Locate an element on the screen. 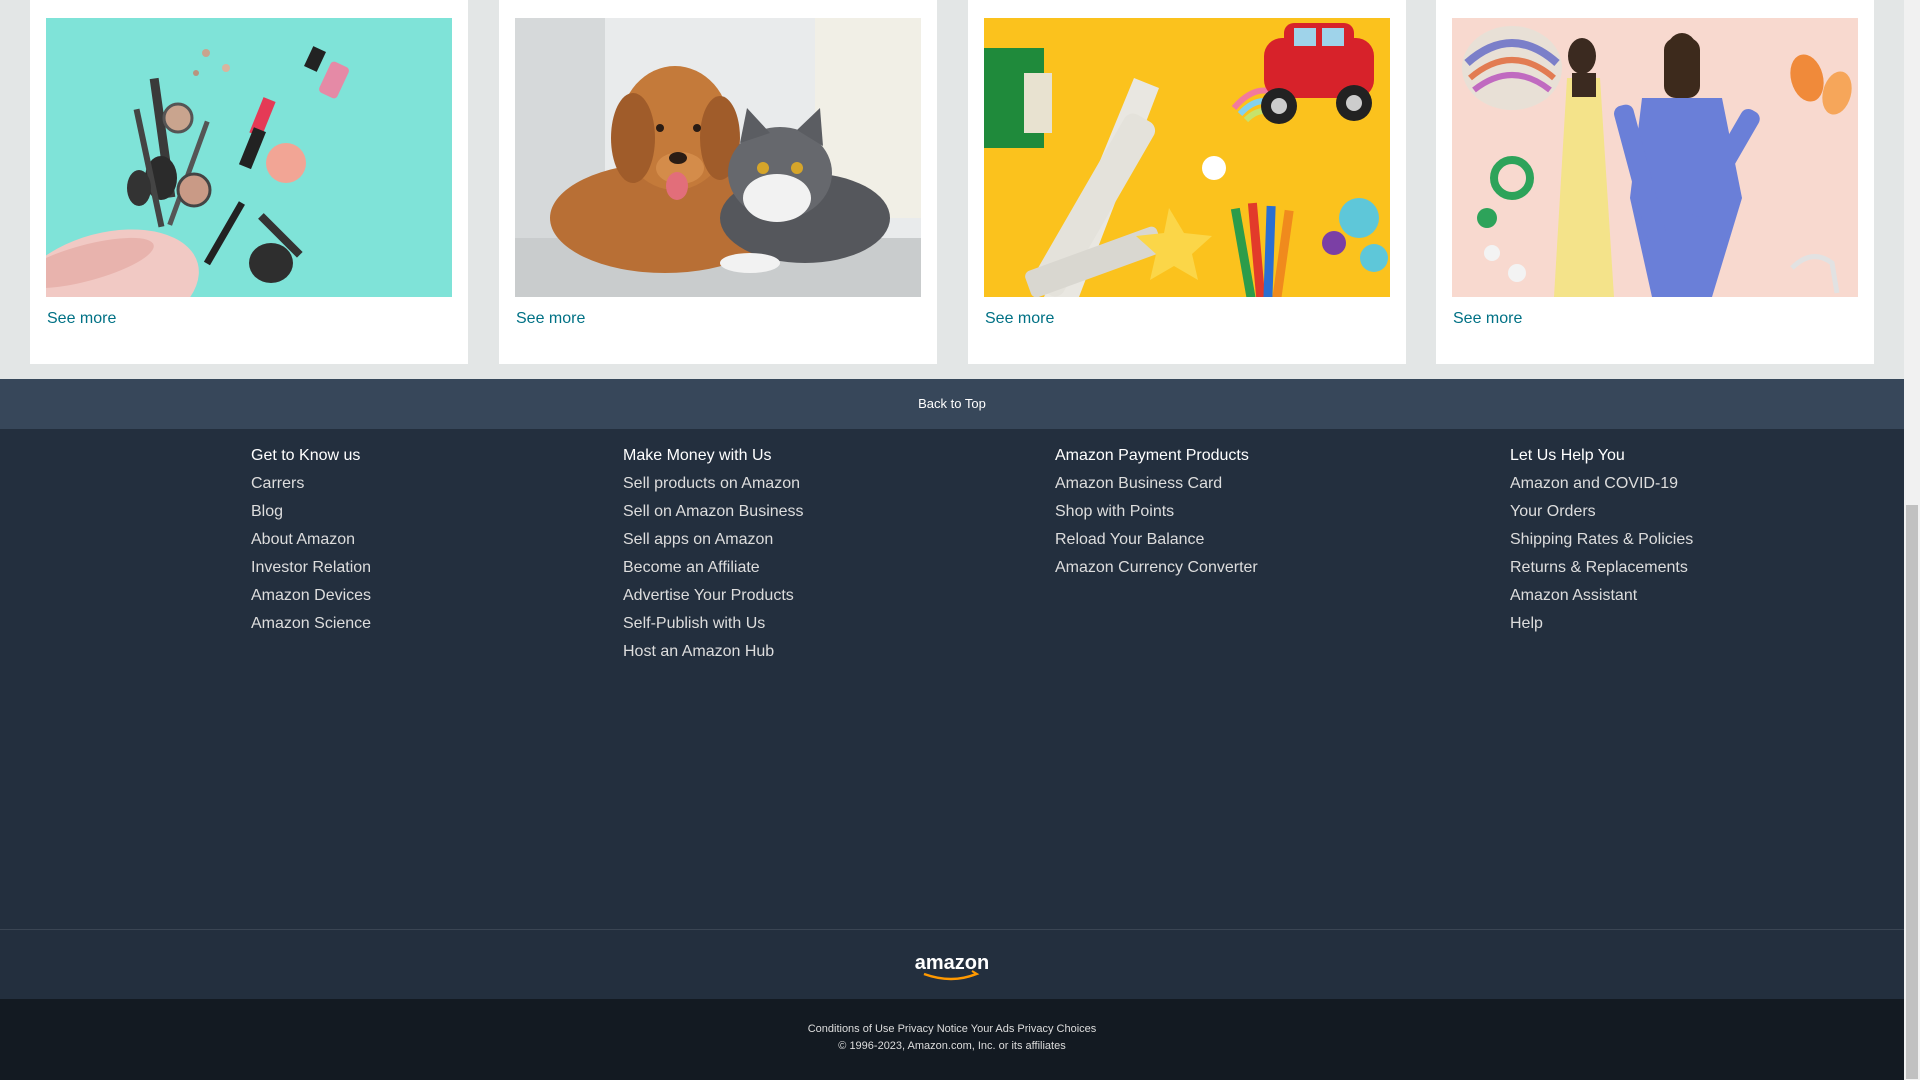 The height and width of the screenshot is (1080, 1920). footer-logo-row: amazon is located at coordinates (952, 964).